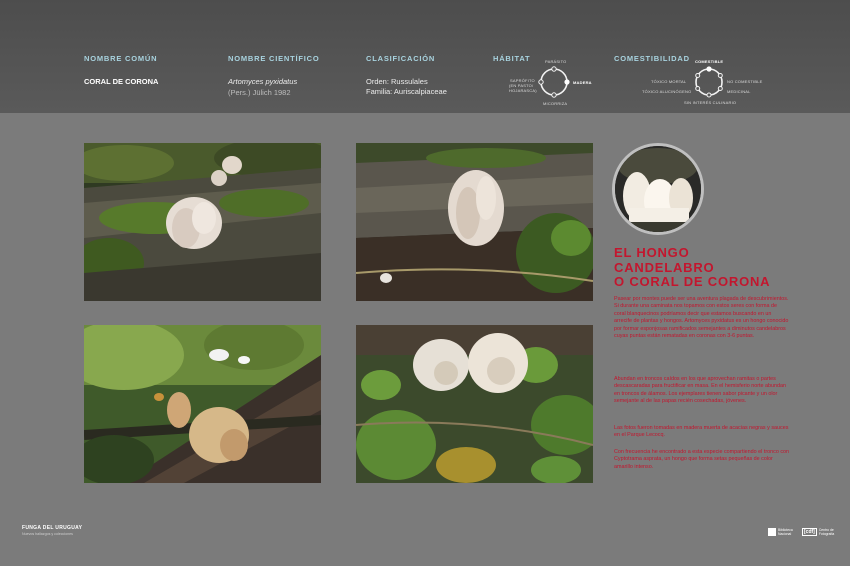 The image size is (850, 566). Describe the element at coordinates (274, 58) in the screenshot. I see `scientific-name-label: NOMBRE CIENTÍFICO` at that location.